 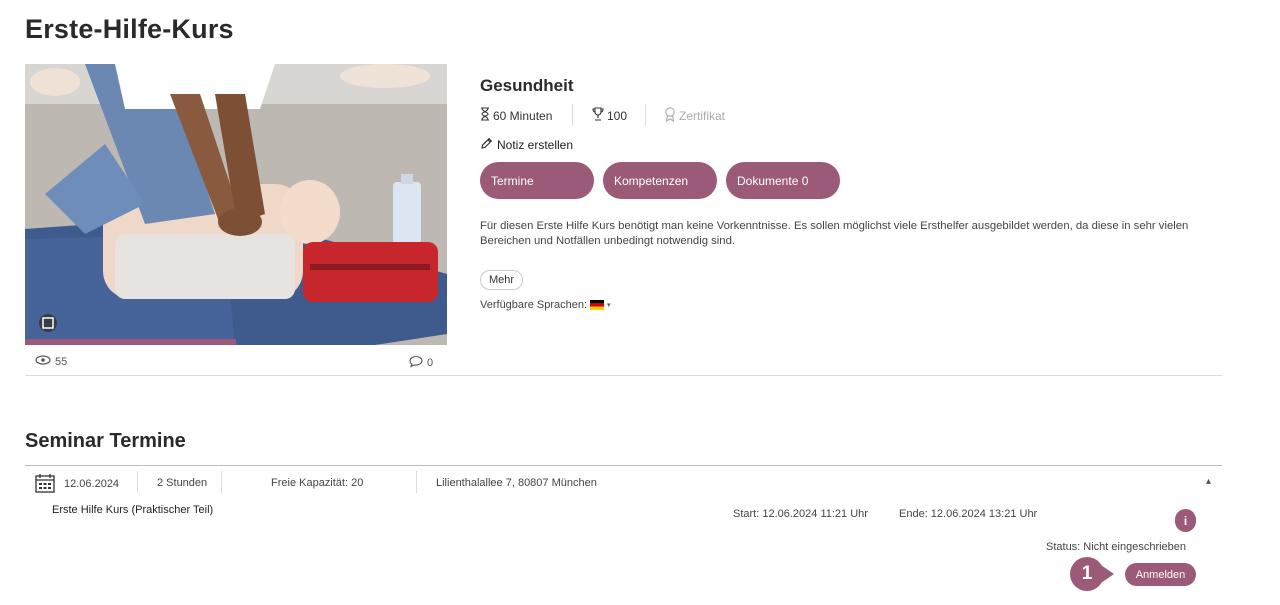 I want to click on seminar-start: Start: 12.06.2024 11:21 Uhr, so click(x=800, y=514).